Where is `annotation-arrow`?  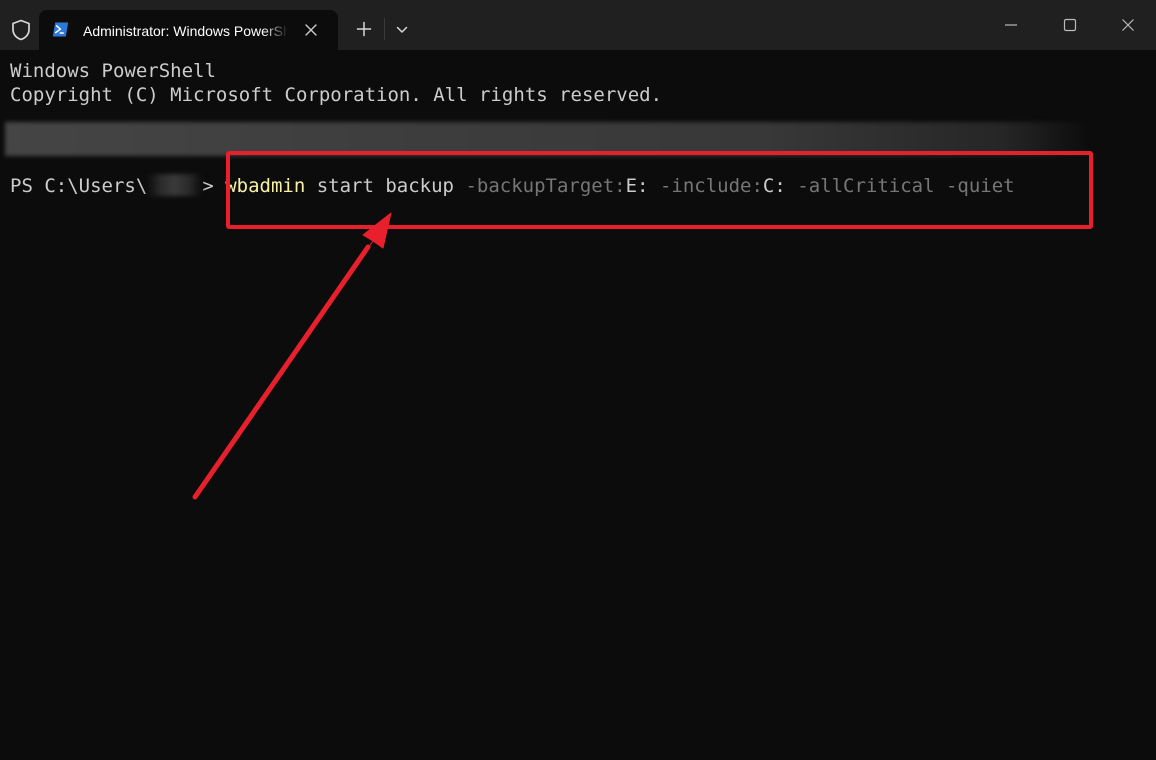
annotation-arrow is located at coordinates (292, 356).